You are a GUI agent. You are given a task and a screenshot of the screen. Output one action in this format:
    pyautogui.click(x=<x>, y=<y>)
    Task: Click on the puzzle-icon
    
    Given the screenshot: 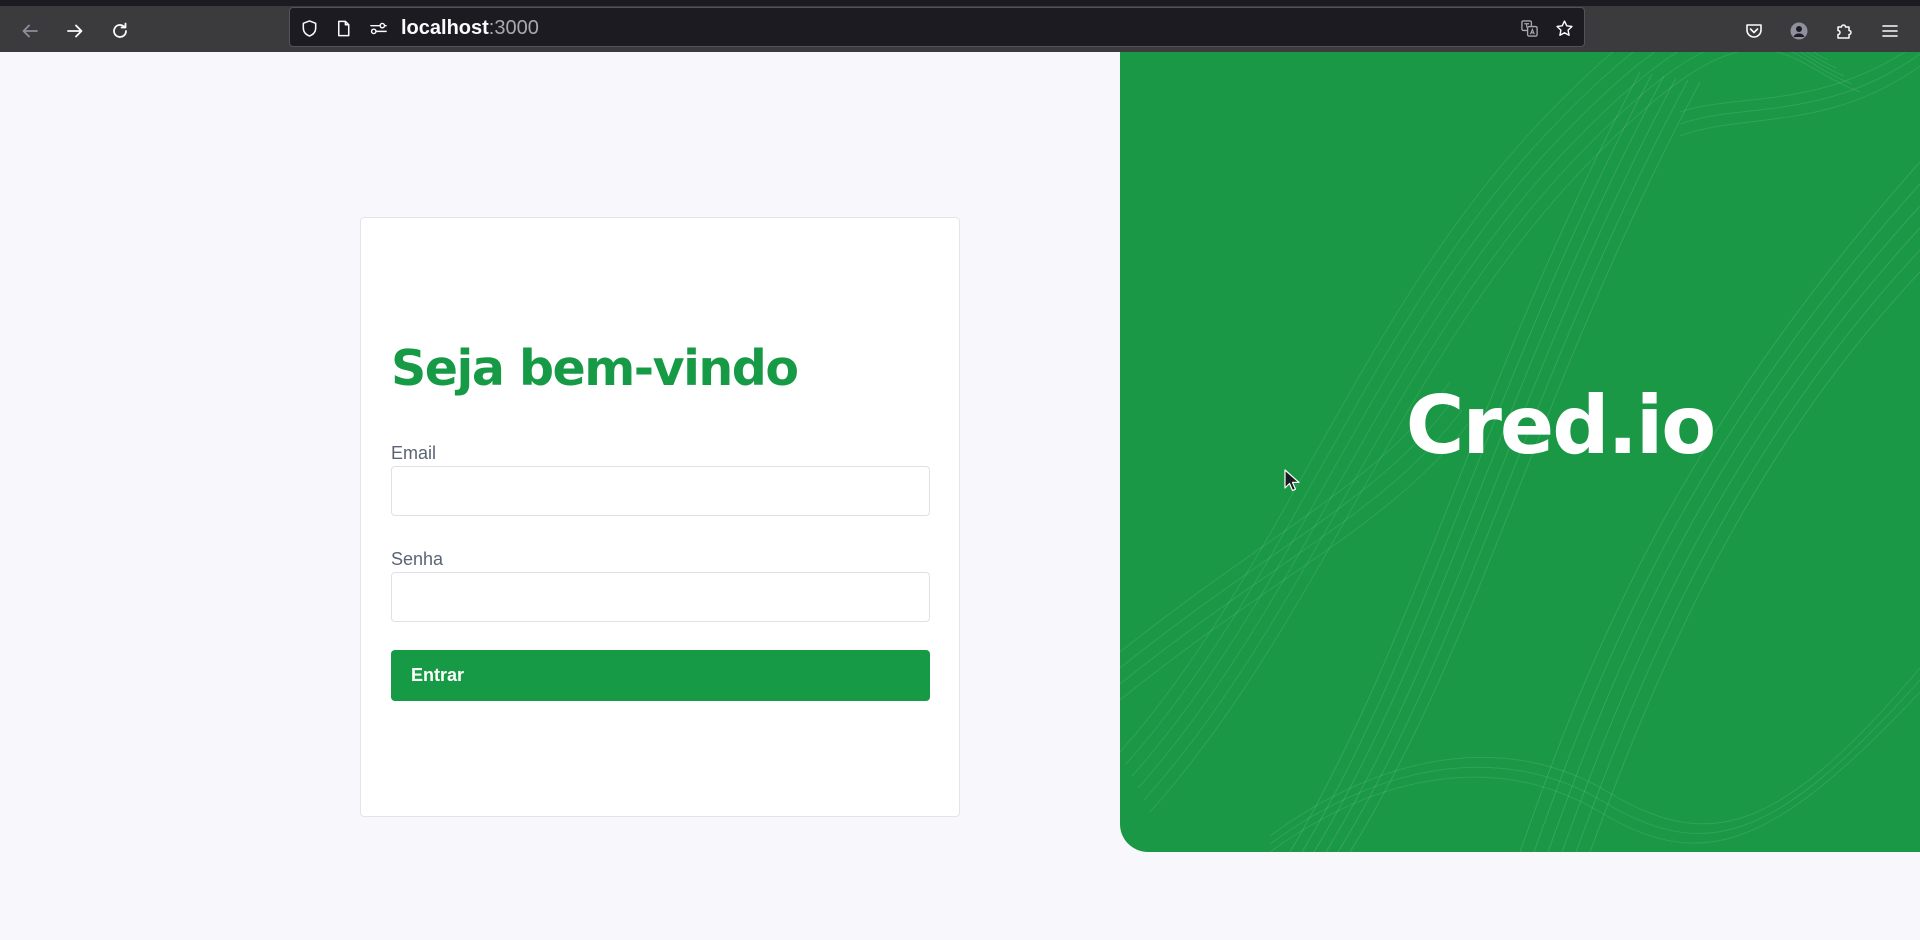 What is the action you would take?
    pyautogui.click(x=1844, y=31)
    